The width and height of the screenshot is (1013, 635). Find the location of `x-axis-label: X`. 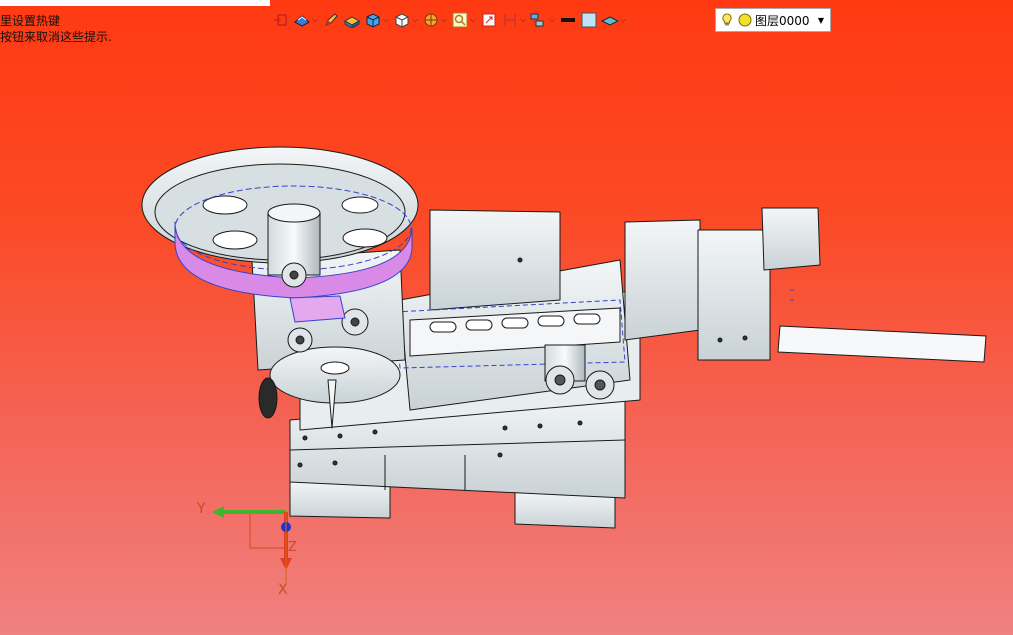

x-axis-label: X is located at coordinates (283, 590).